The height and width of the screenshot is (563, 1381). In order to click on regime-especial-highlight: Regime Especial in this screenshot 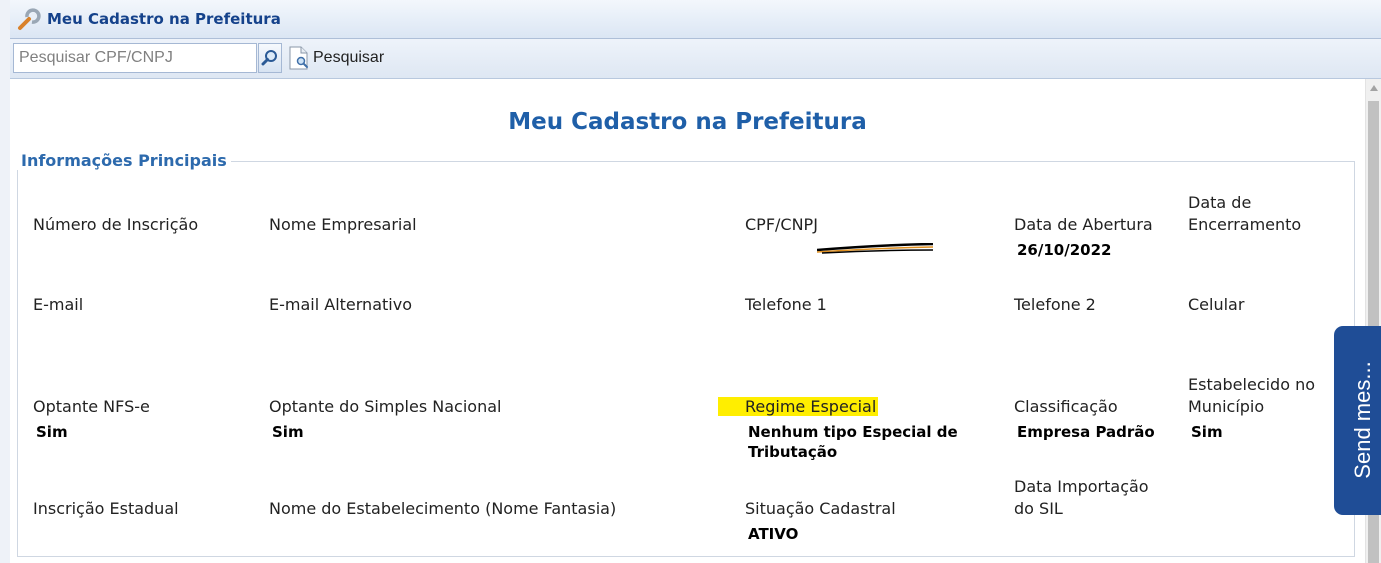, I will do `click(798, 406)`.